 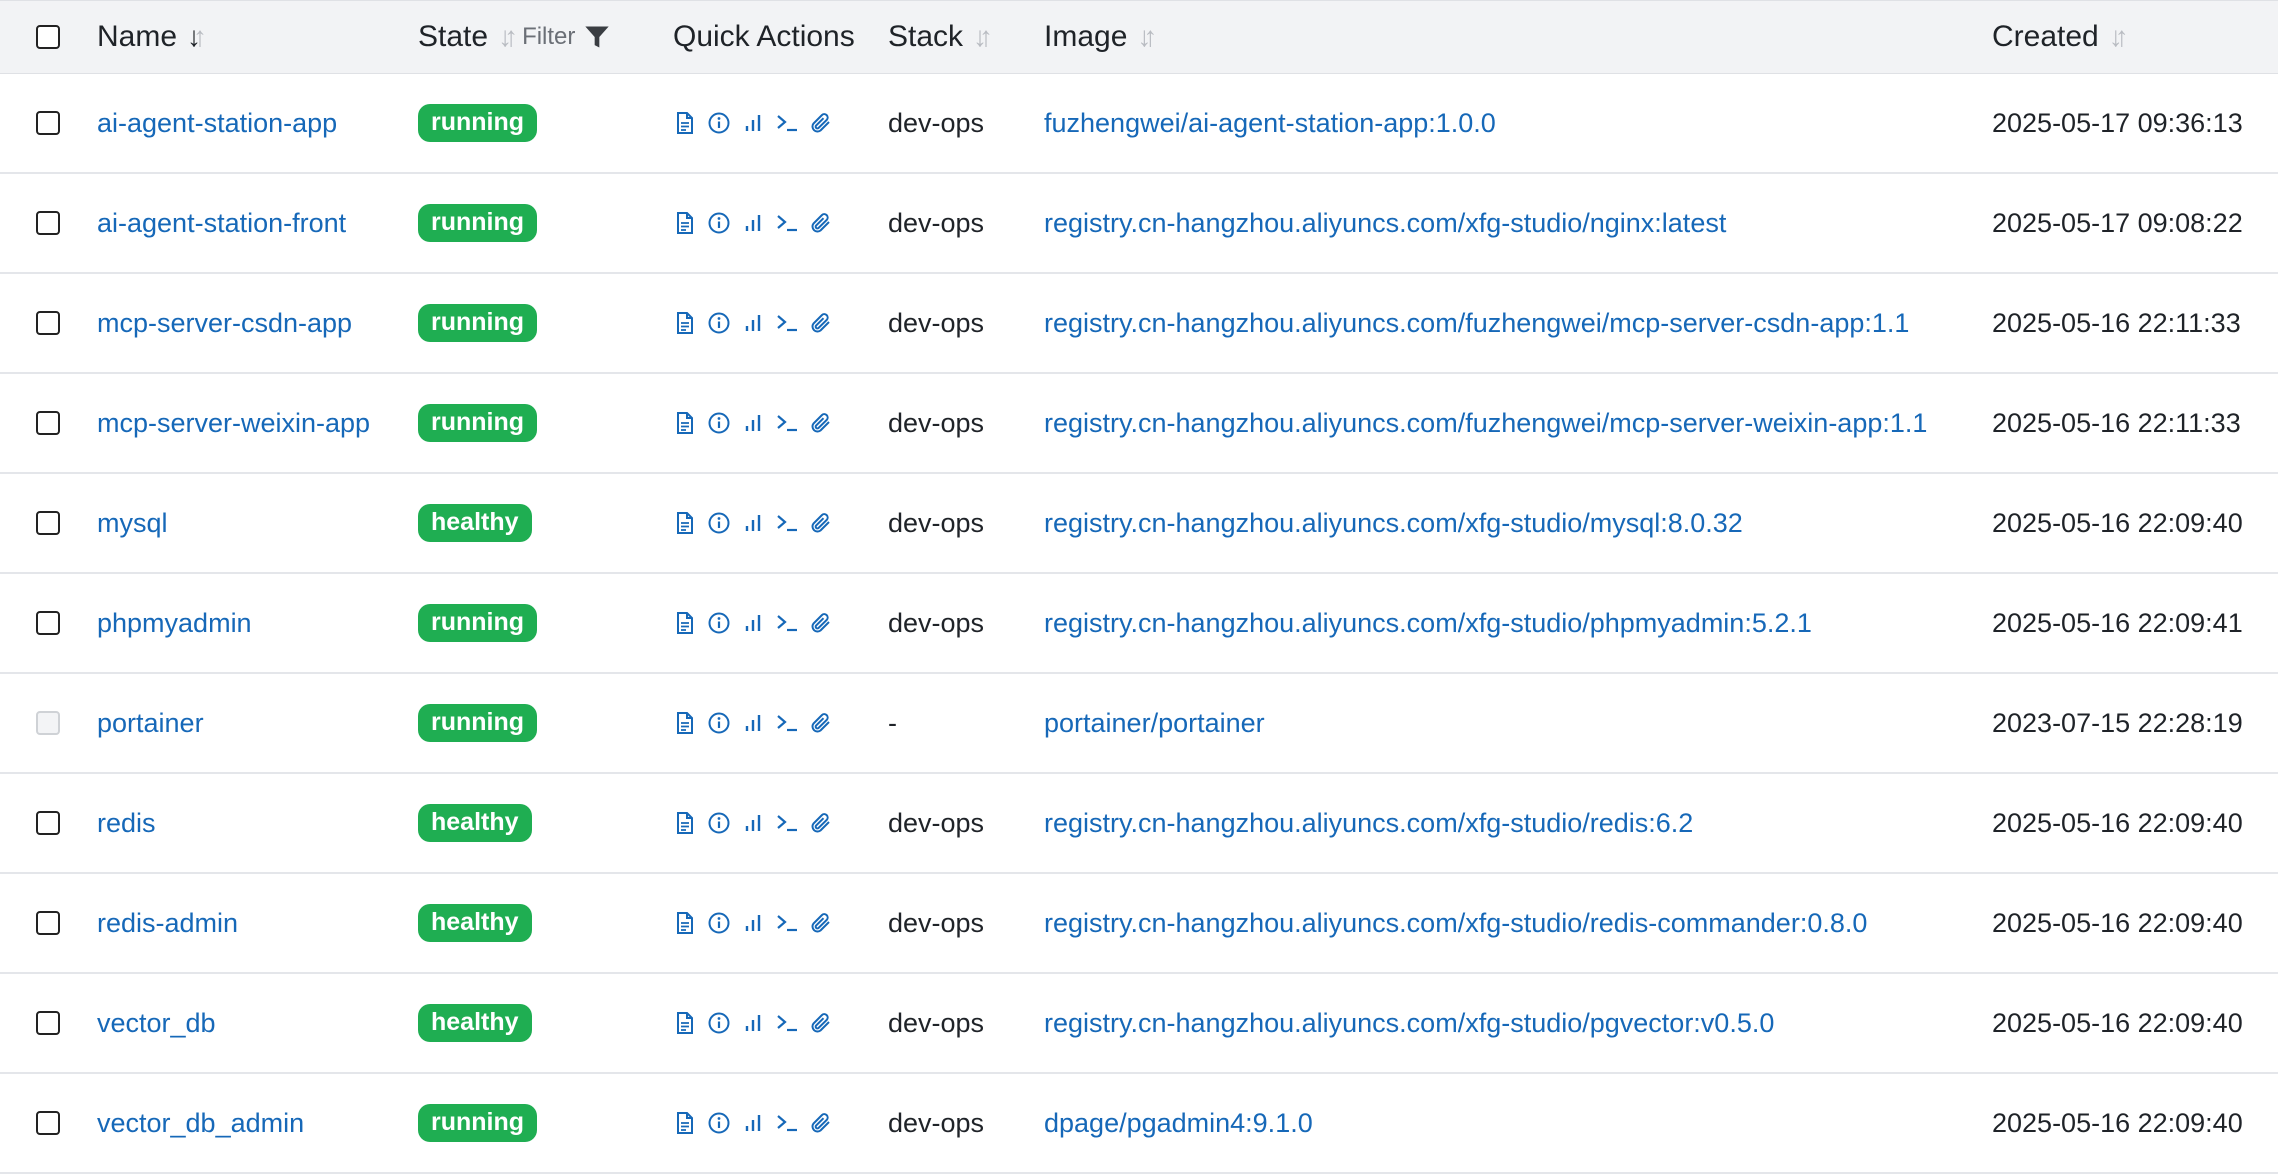 What do you see at coordinates (597, 37) in the screenshot?
I see `filter-icon` at bounding box center [597, 37].